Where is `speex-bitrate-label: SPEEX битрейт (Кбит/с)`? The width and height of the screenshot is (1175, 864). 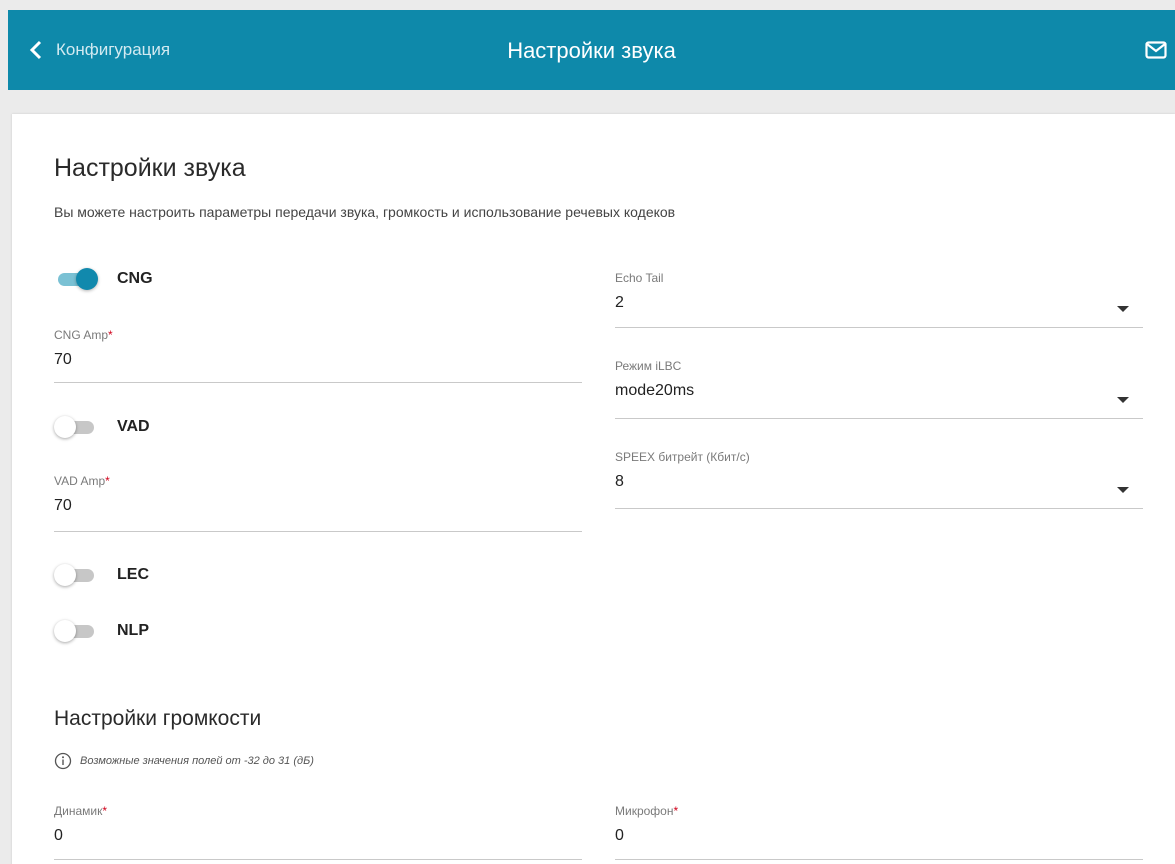 speex-bitrate-label: SPEEX битрейт (Кбит/с) is located at coordinates (682, 457).